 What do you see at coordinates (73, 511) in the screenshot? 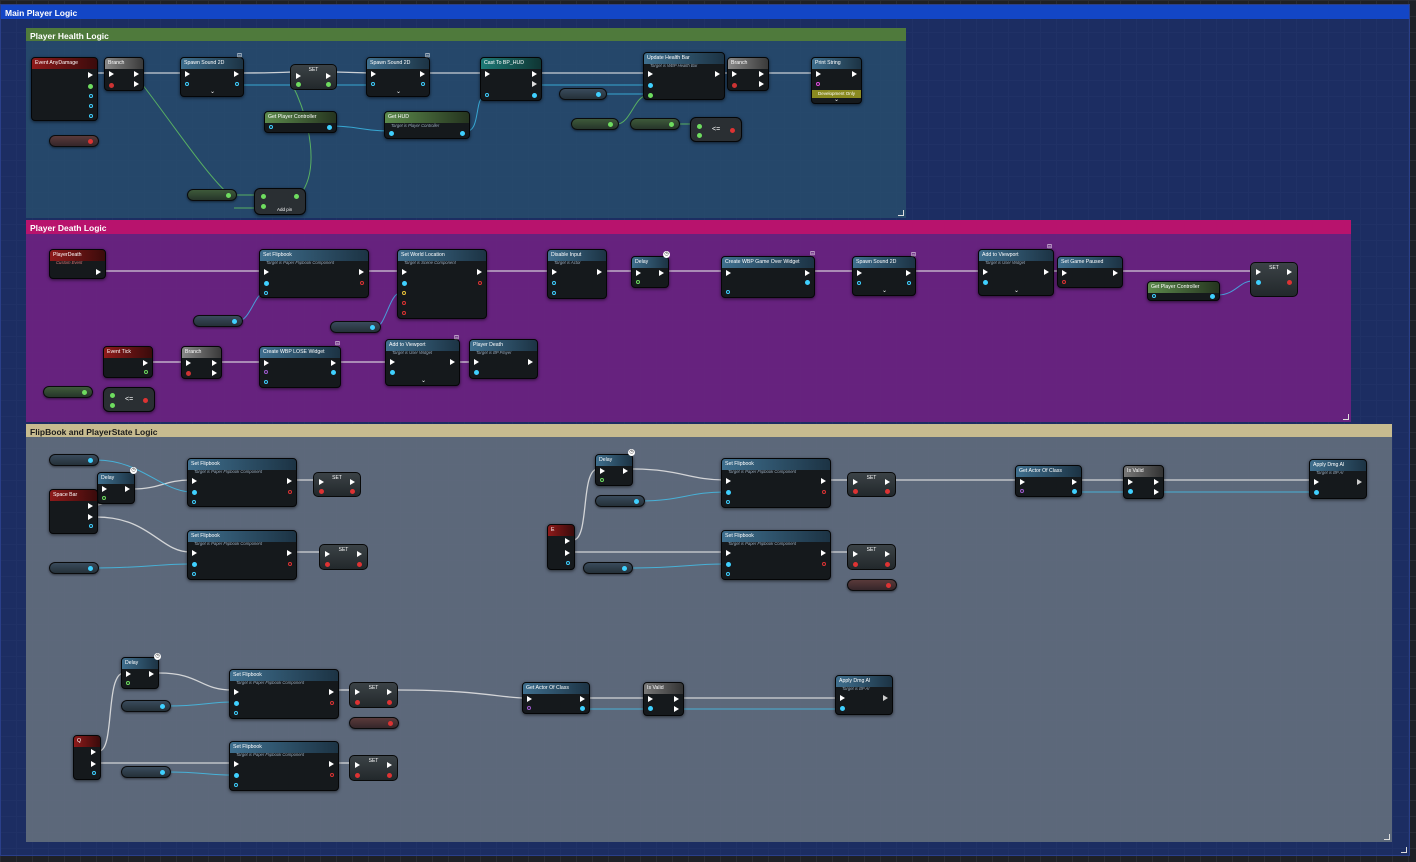
I see `node-event-space-bar: Space Bar` at bounding box center [73, 511].